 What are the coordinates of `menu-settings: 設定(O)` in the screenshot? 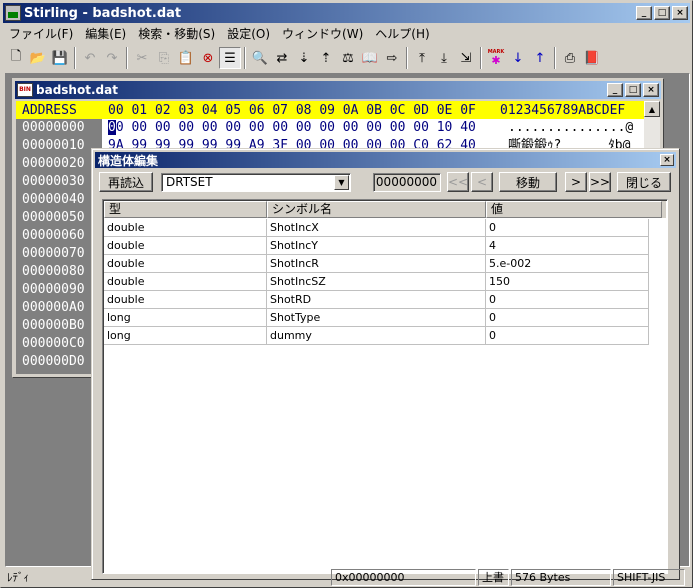 It's located at (248, 33).